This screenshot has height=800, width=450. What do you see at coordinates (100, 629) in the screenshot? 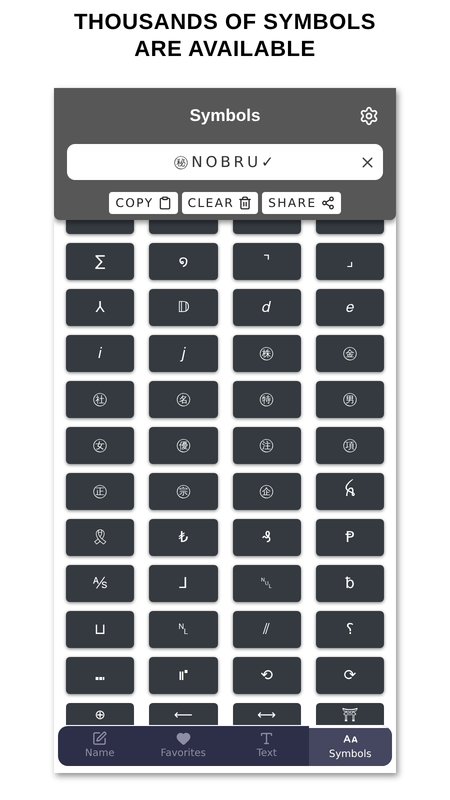
I see `symbol-button: ⊔` at bounding box center [100, 629].